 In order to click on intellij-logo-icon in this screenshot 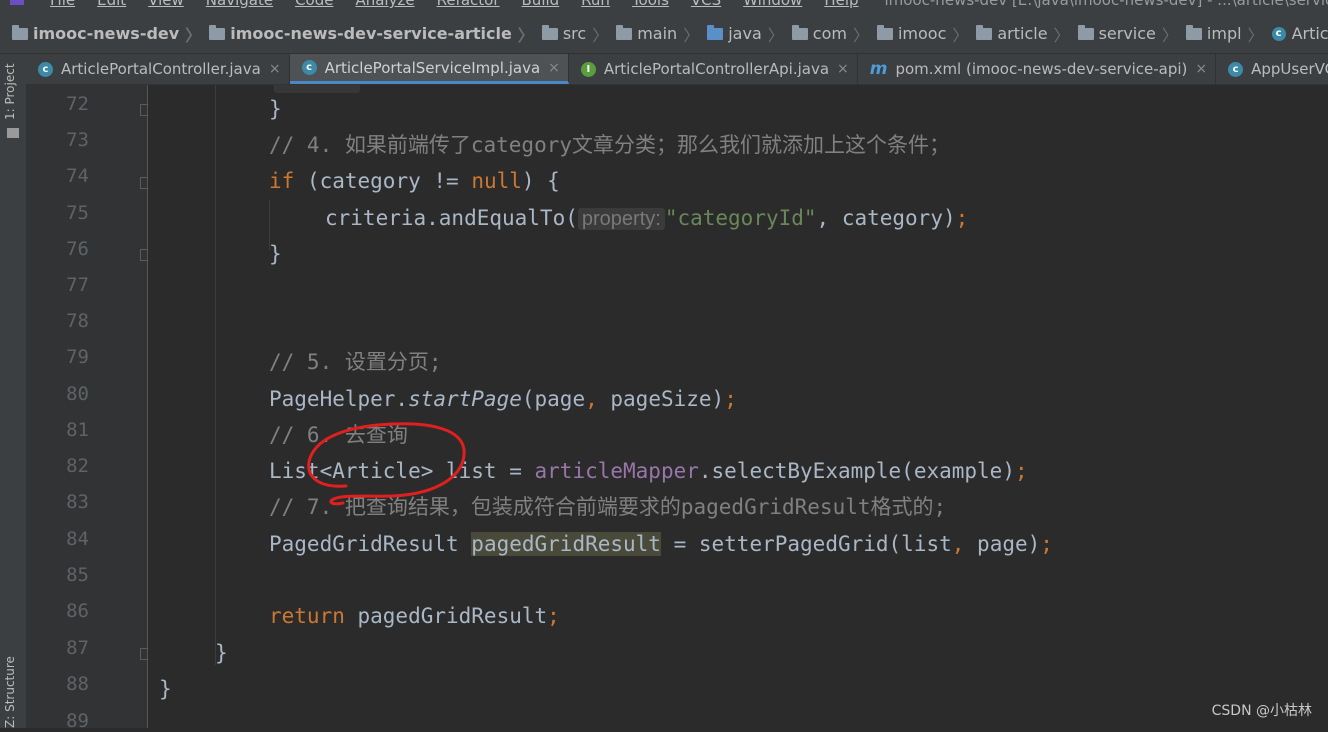, I will do `click(17, 2)`.